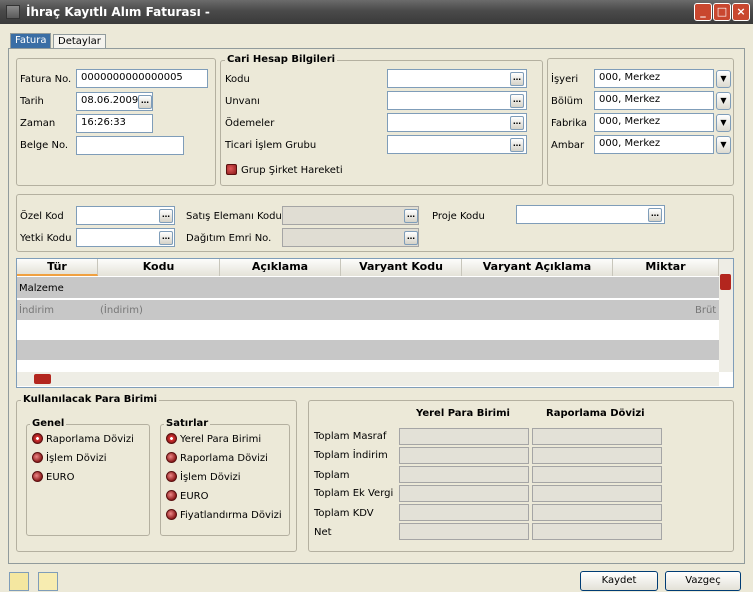  Describe the element at coordinates (597, 455) in the screenshot. I see `toplam-indirim-rapor` at that location.